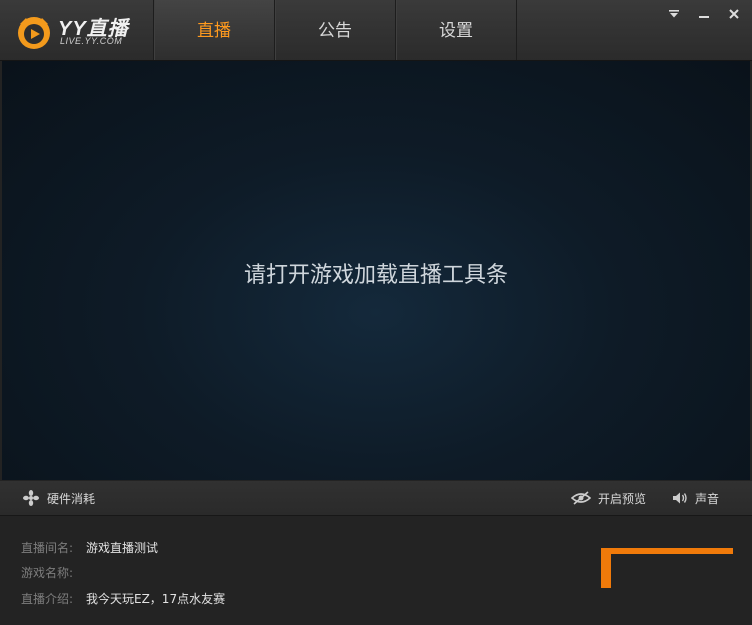 This screenshot has height=625, width=752. What do you see at coordinates (91, 41) in the screenshot?
I see `logo-subtitle: LIVE.YY.COM` at bounding box center [91, 41].